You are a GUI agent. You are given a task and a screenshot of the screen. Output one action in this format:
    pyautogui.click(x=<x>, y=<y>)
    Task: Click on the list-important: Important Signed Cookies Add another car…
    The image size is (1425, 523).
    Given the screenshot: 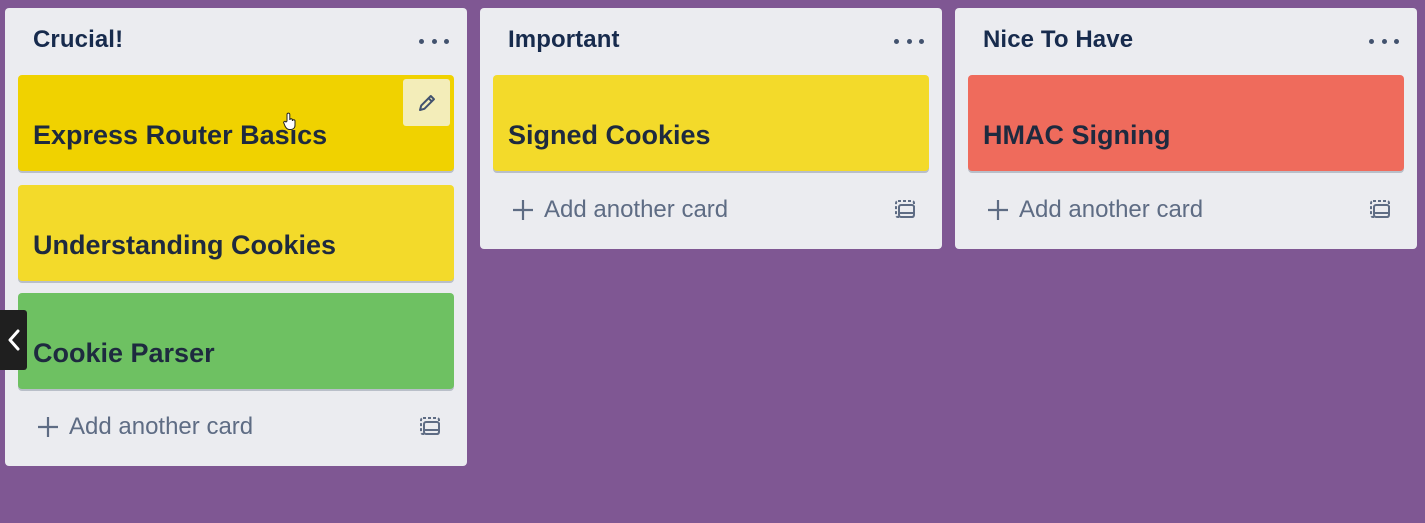 What is the action you would take?
    pyautogui.click(x=711, y=128)
    